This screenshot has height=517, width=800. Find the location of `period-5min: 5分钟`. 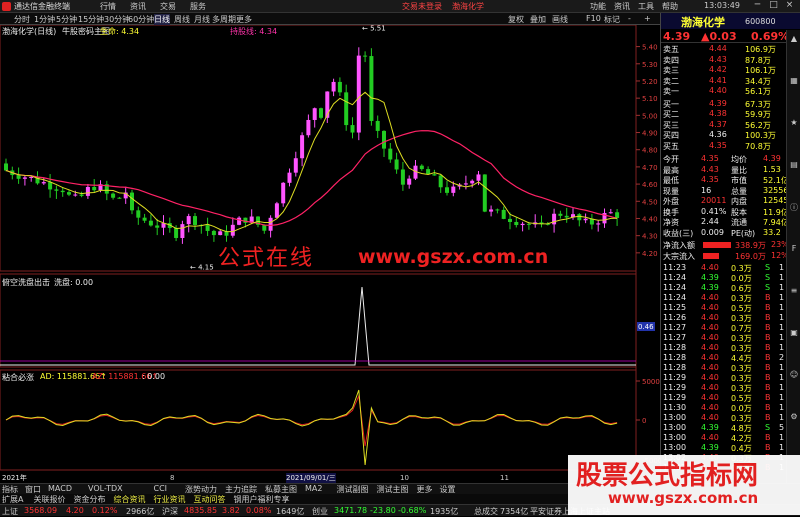

period-5min: 5分钟 is located at coordinates (66, 19).